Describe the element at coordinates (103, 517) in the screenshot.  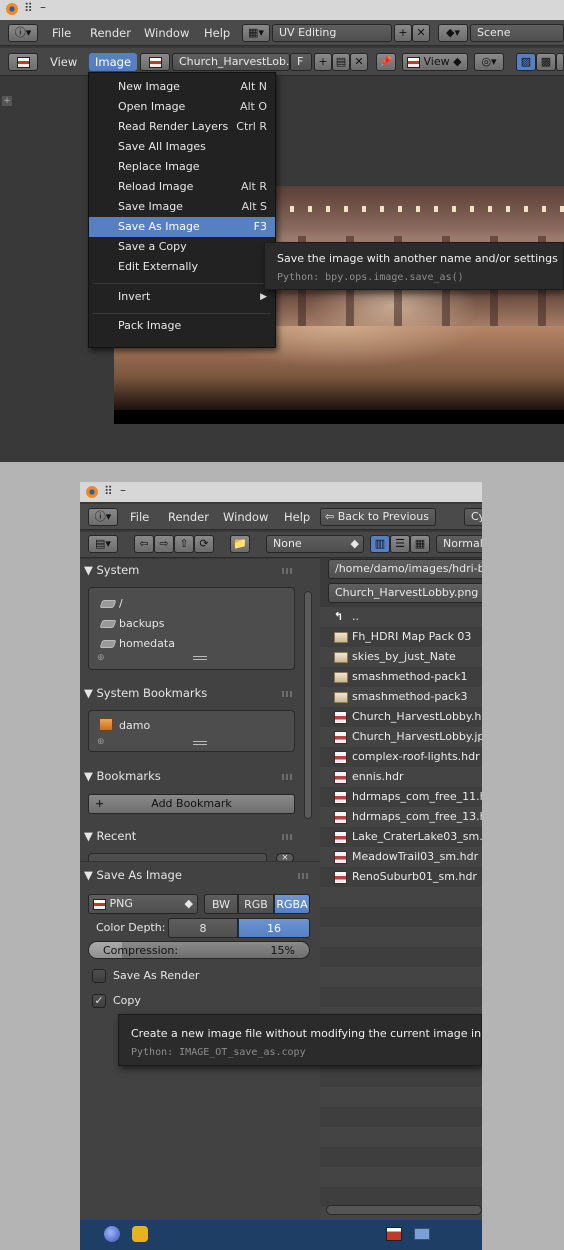
I see `editor-type-info-button: ⓘ▾` at that location.